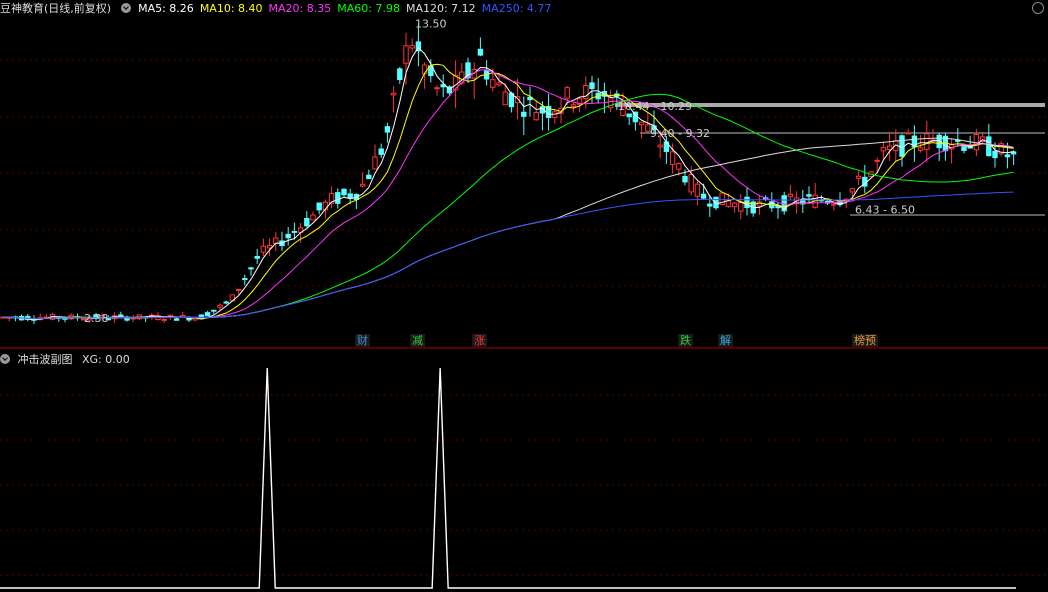 The height and width of the screenshot is (592, 1048). What do you see at coordinates (440, 8) in the screenshot?
I see `ma-legend-item: MA120: 7.12` at bounding box center [440, 8].